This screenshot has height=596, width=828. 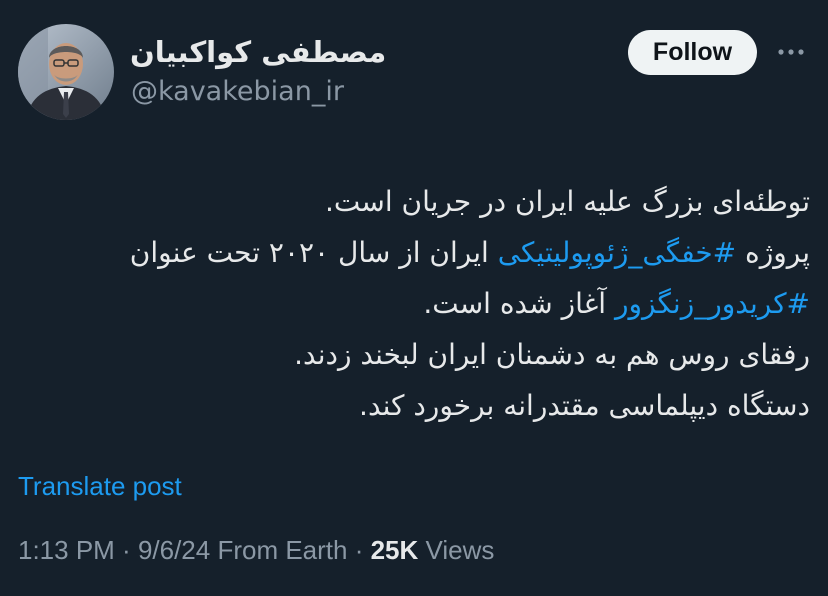 I want to click on author-handle: @kavakebian_ir, so click(x=237, y=92).